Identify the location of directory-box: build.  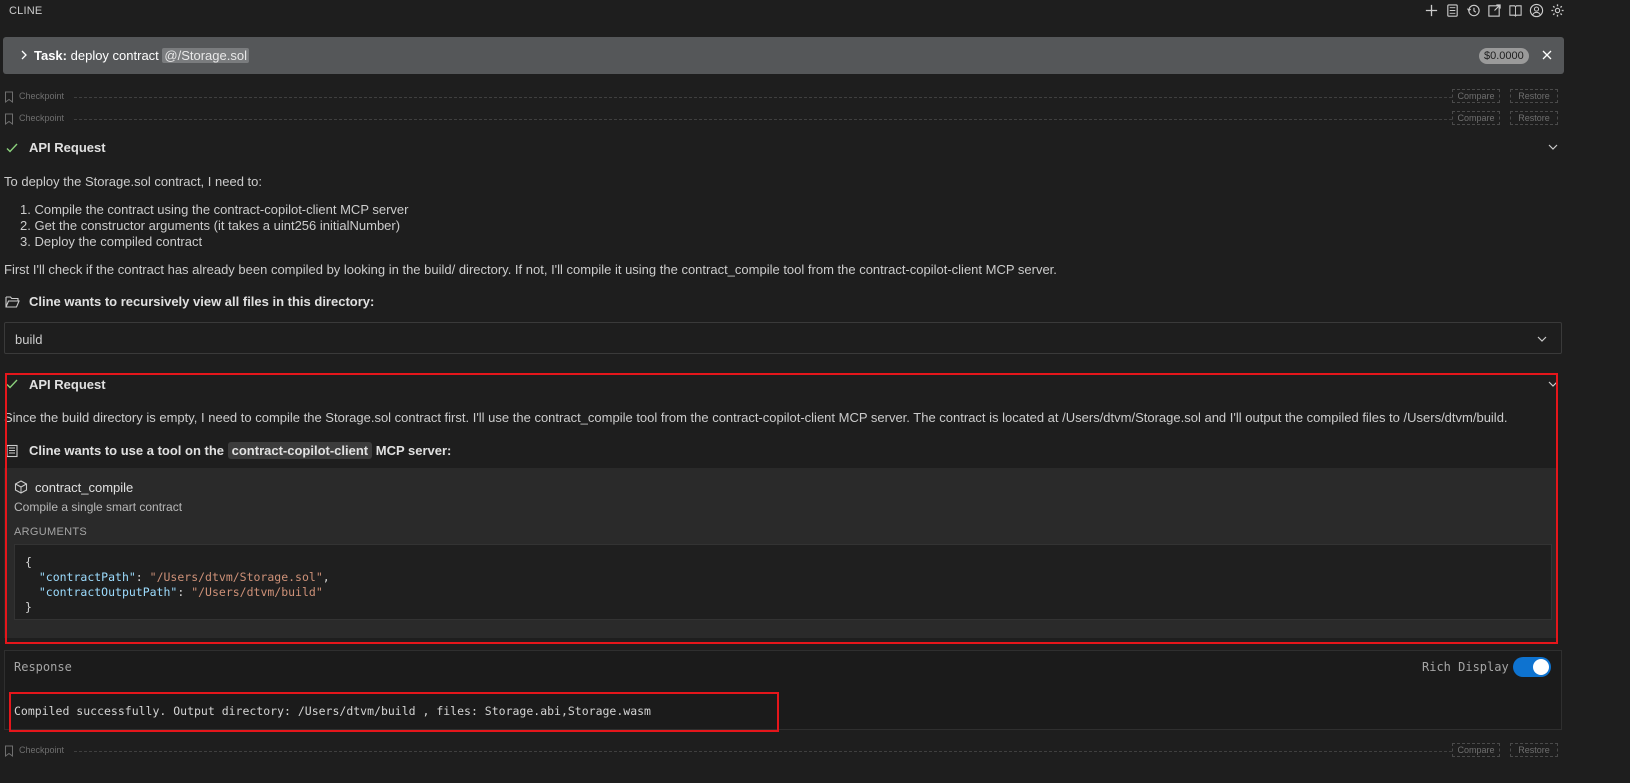
(783, 338).